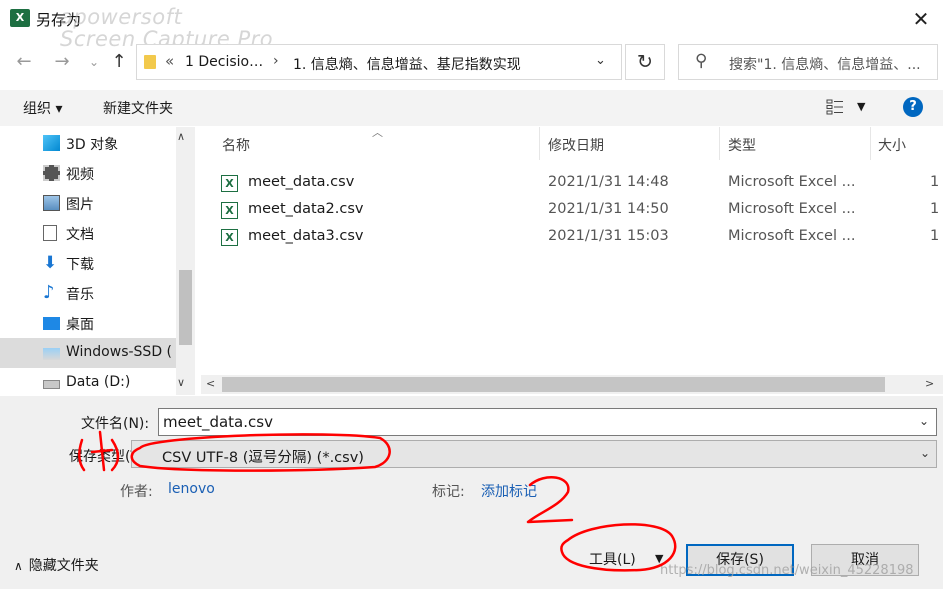  Describe the element at coordinates (185, 261) in the screenshot. I see `nav-scrollbar` at that location.